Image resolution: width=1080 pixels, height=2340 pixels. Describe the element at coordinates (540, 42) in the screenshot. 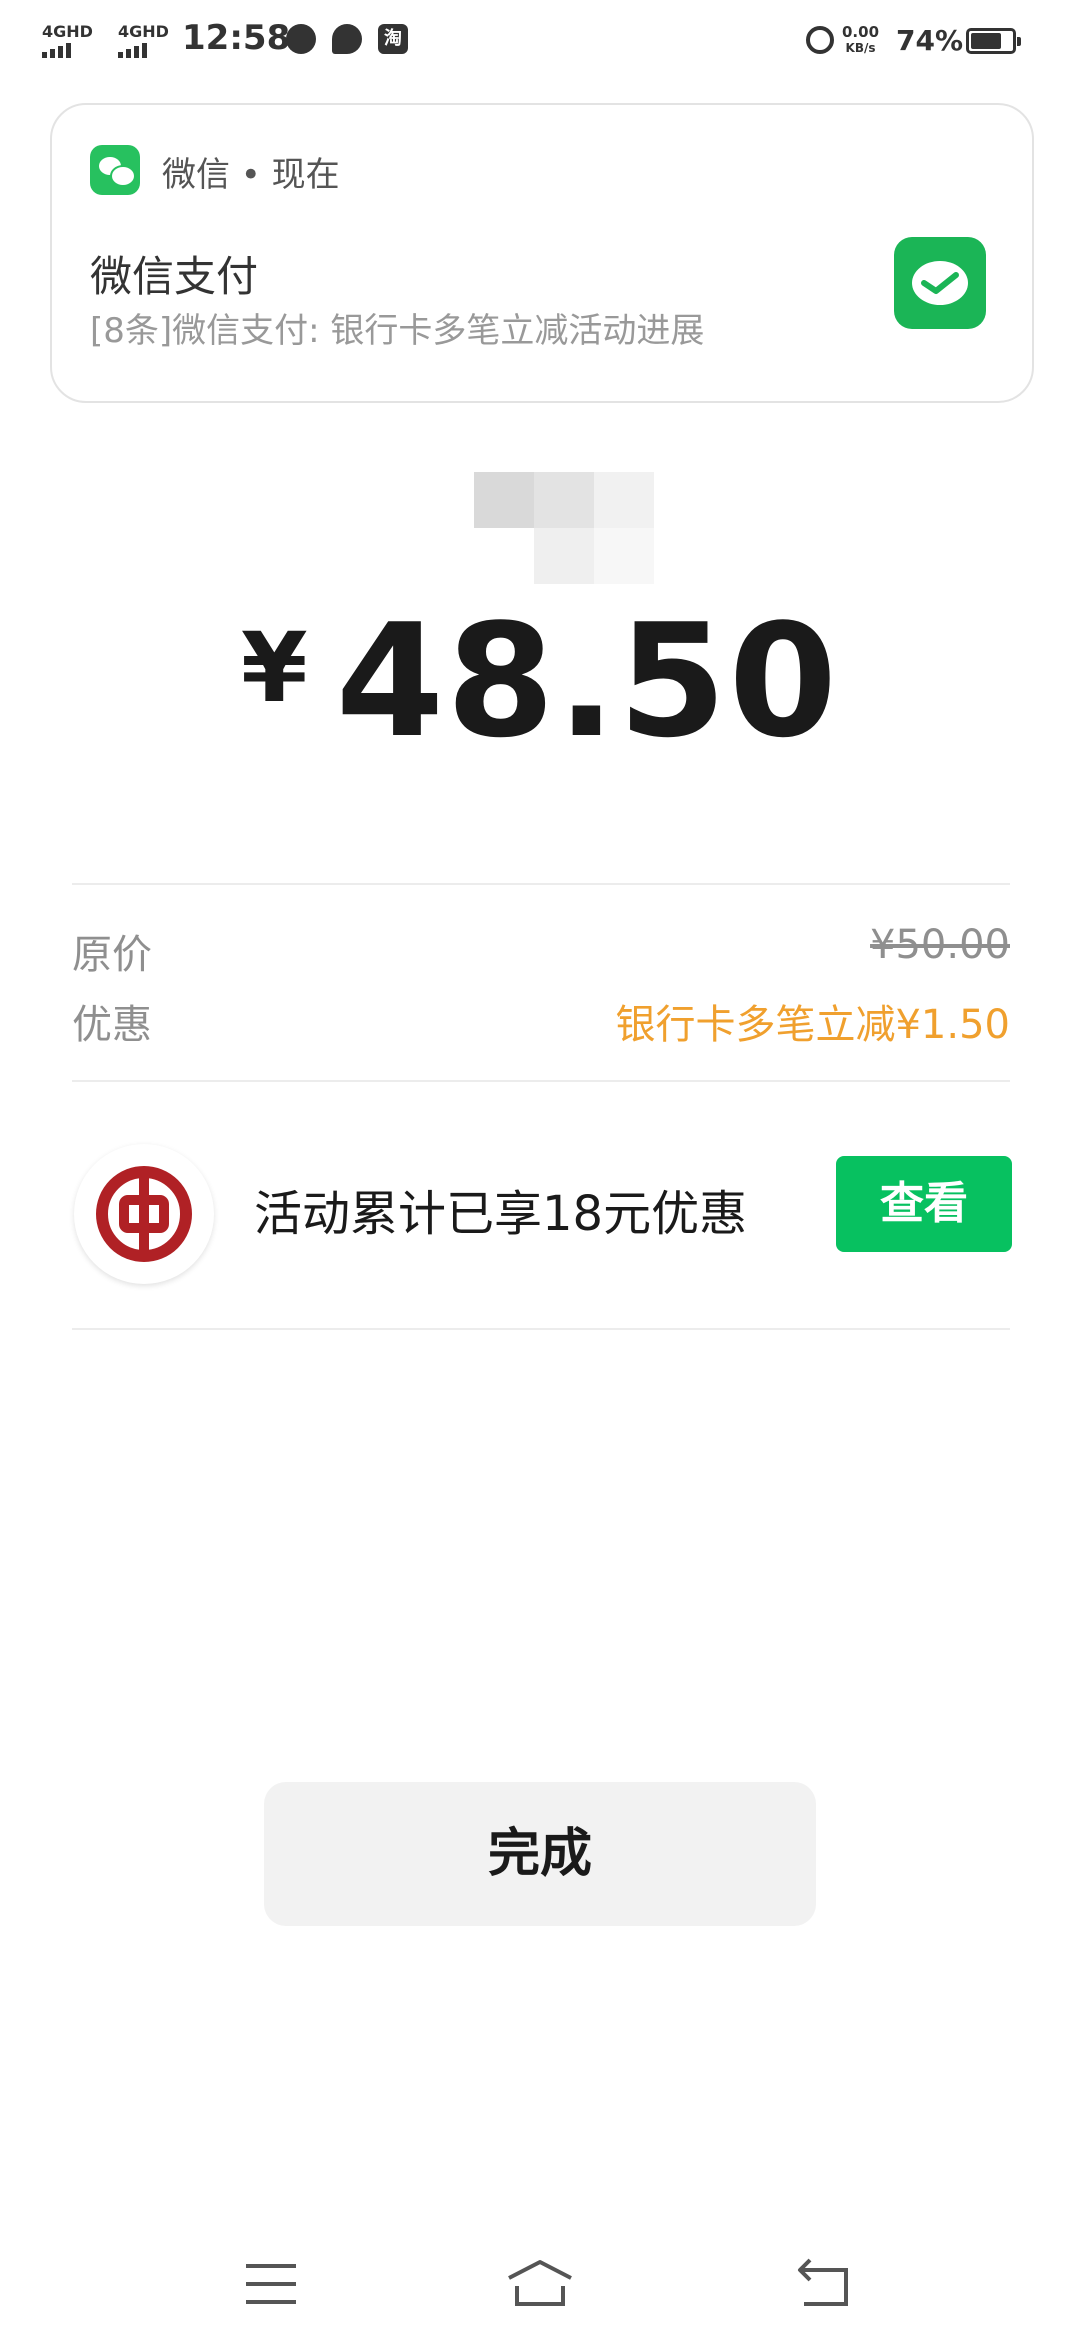

I see `status-bar: 4GHD 4GHD 12:58 淘 0.00 KB/s 74%` at that location.